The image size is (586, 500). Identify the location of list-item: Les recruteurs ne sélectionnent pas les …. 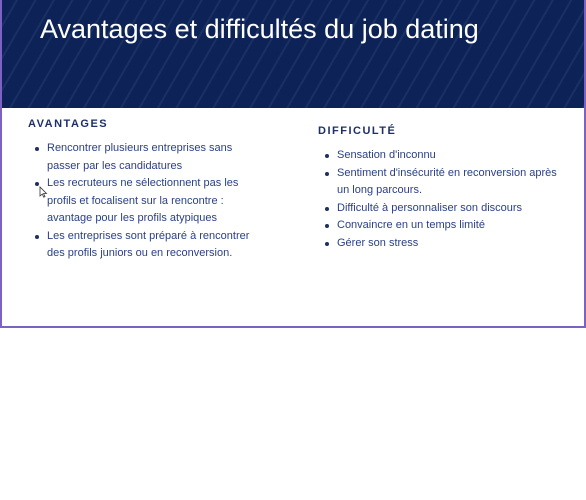
(143, 201).